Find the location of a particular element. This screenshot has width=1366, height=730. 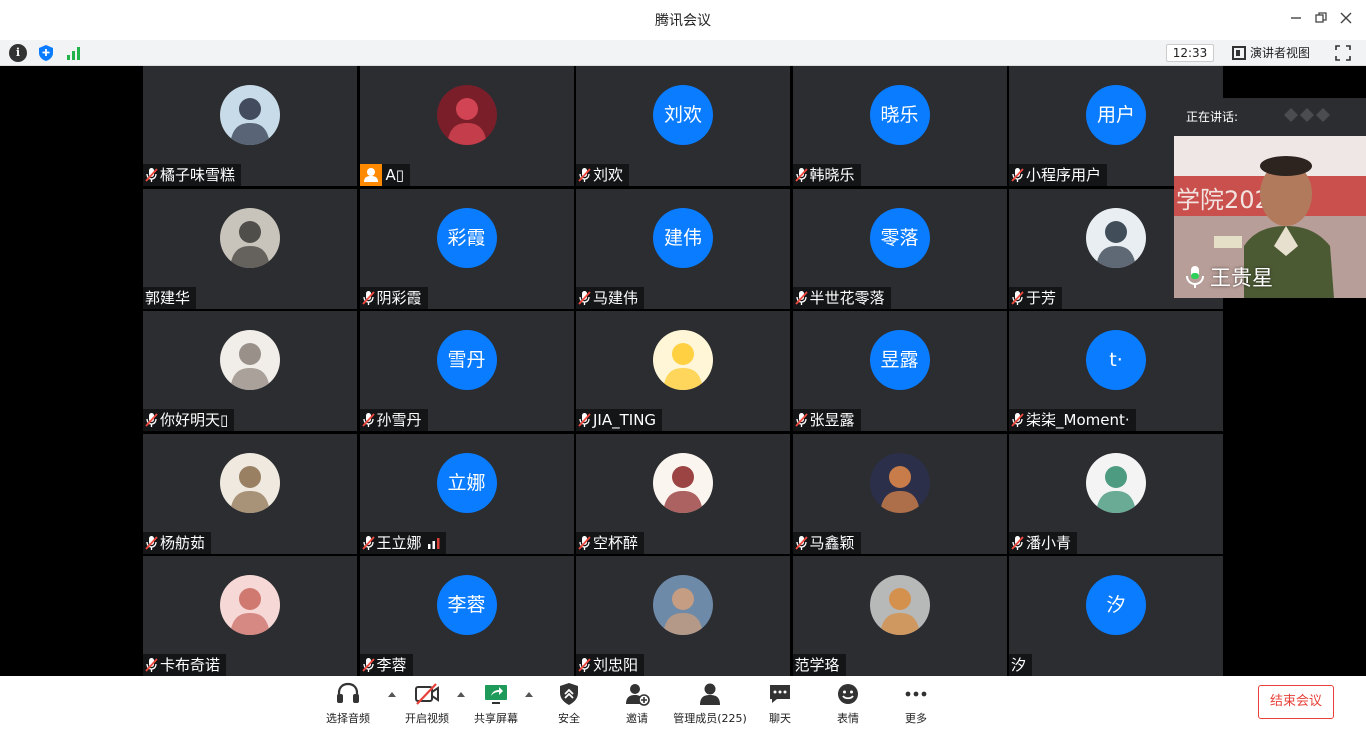

participant-name-tag: 王立娜 is located at coordinates (402, 542).